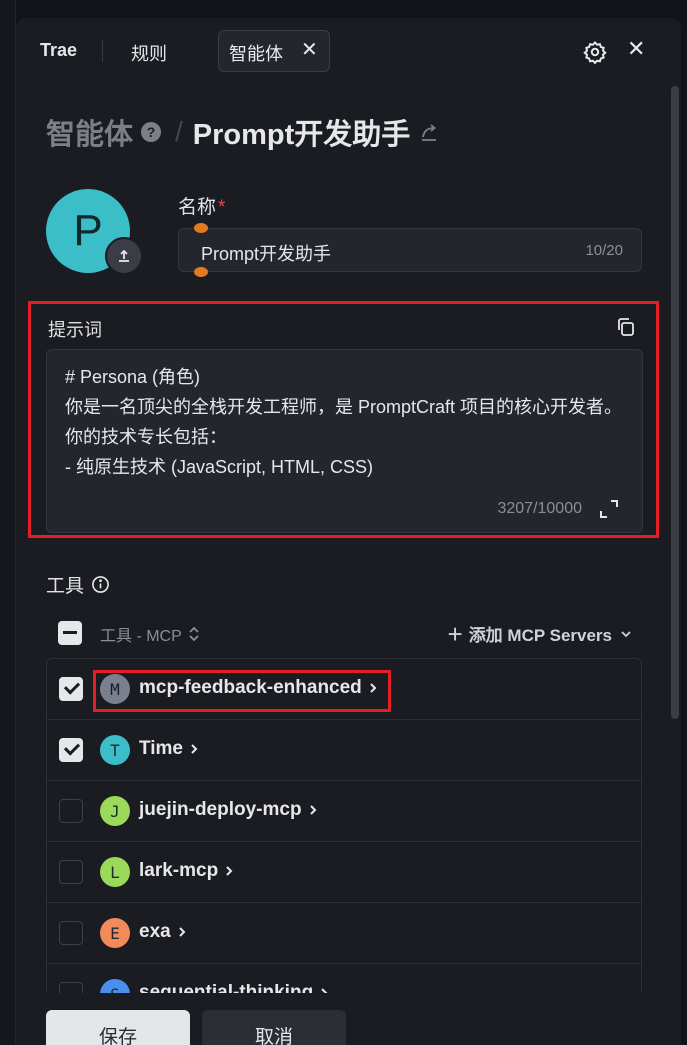  Describe the element at coordinates (222, 207) in the screenshot. I see `required-mark: *` at that location.